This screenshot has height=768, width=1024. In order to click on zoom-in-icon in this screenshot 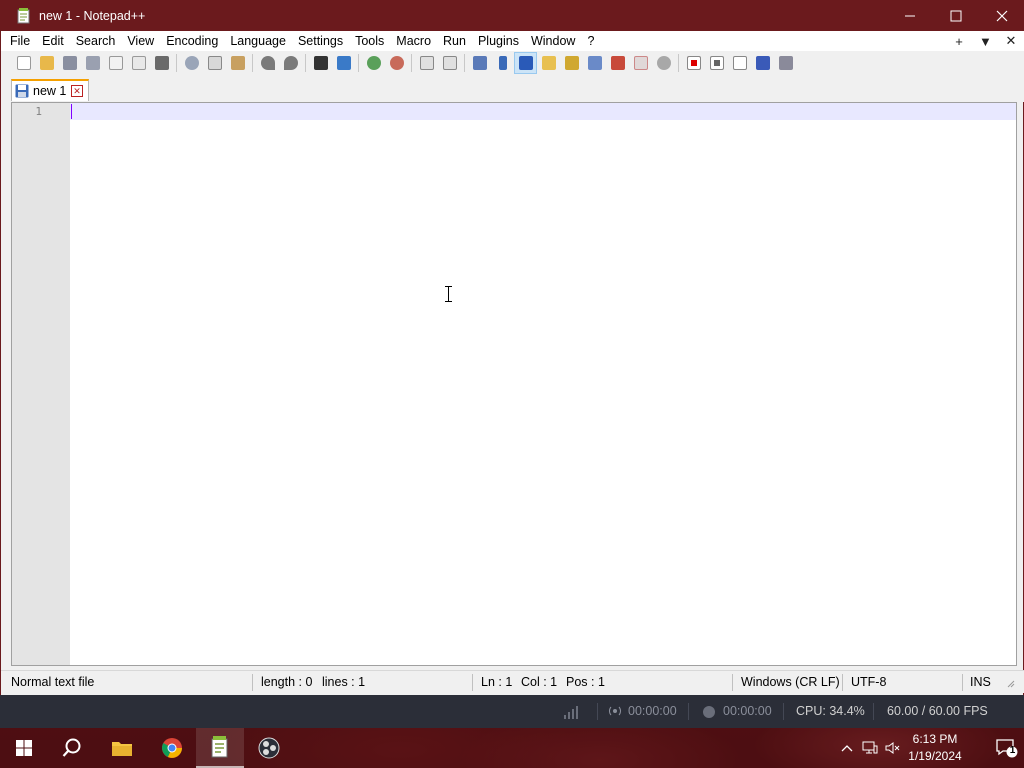, I will do `click(373, 63)`.